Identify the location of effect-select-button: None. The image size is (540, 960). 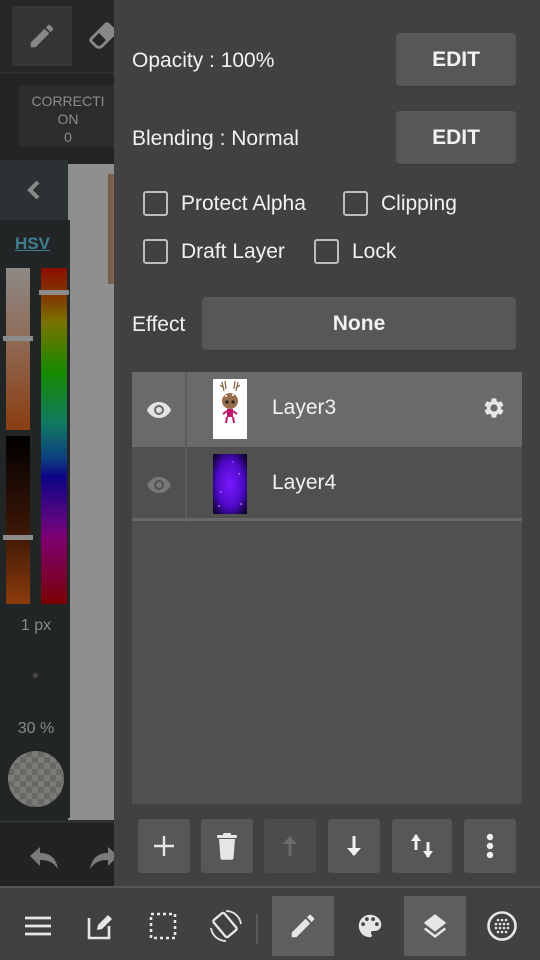
(359, 324).